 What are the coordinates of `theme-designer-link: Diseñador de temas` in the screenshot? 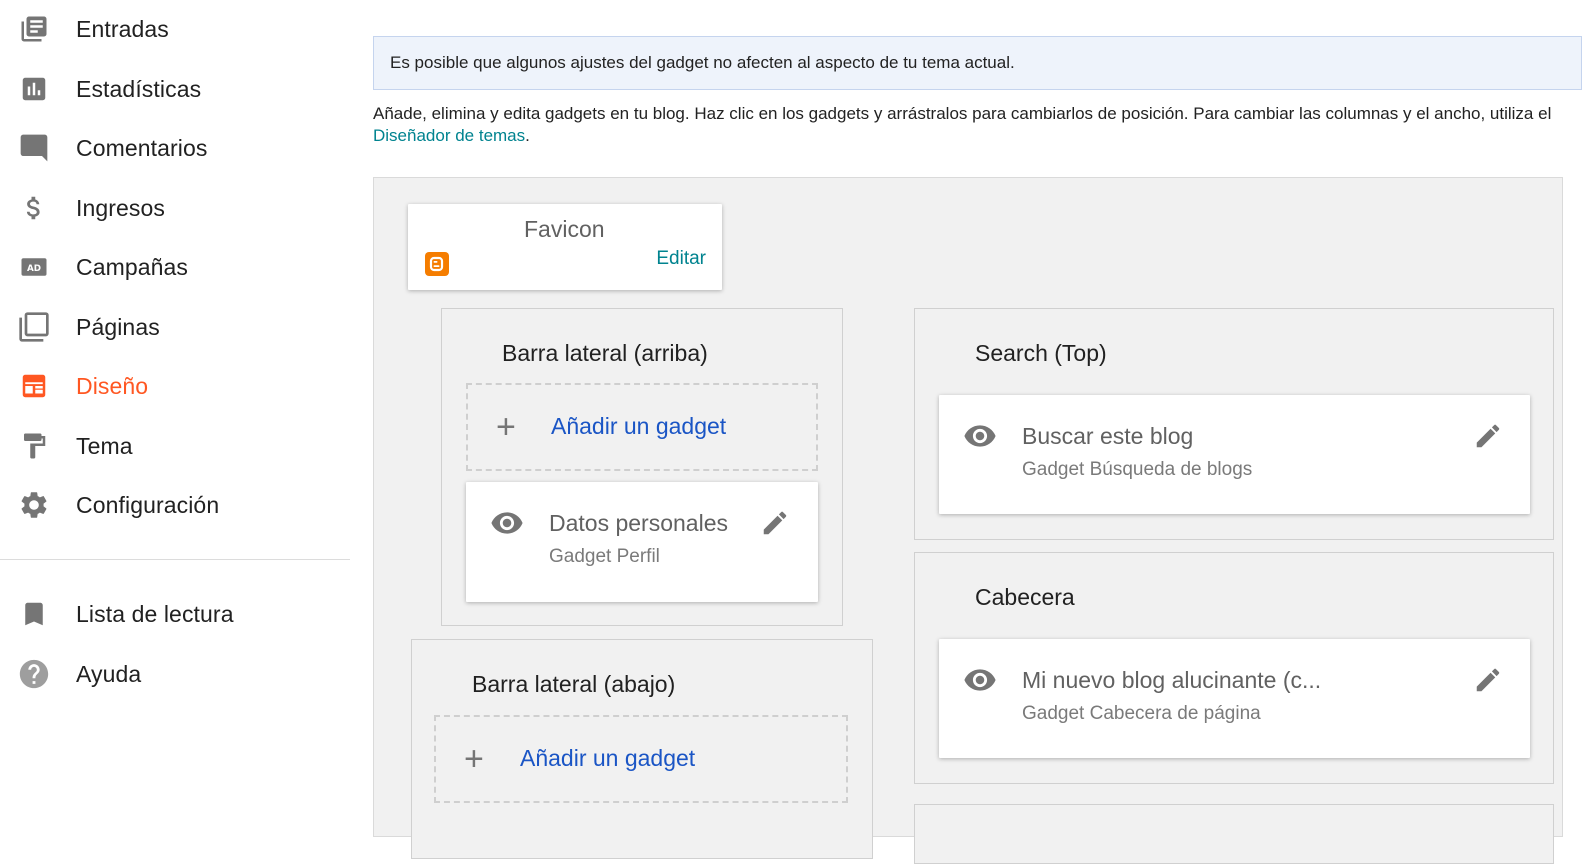 It's located at (449, 135).